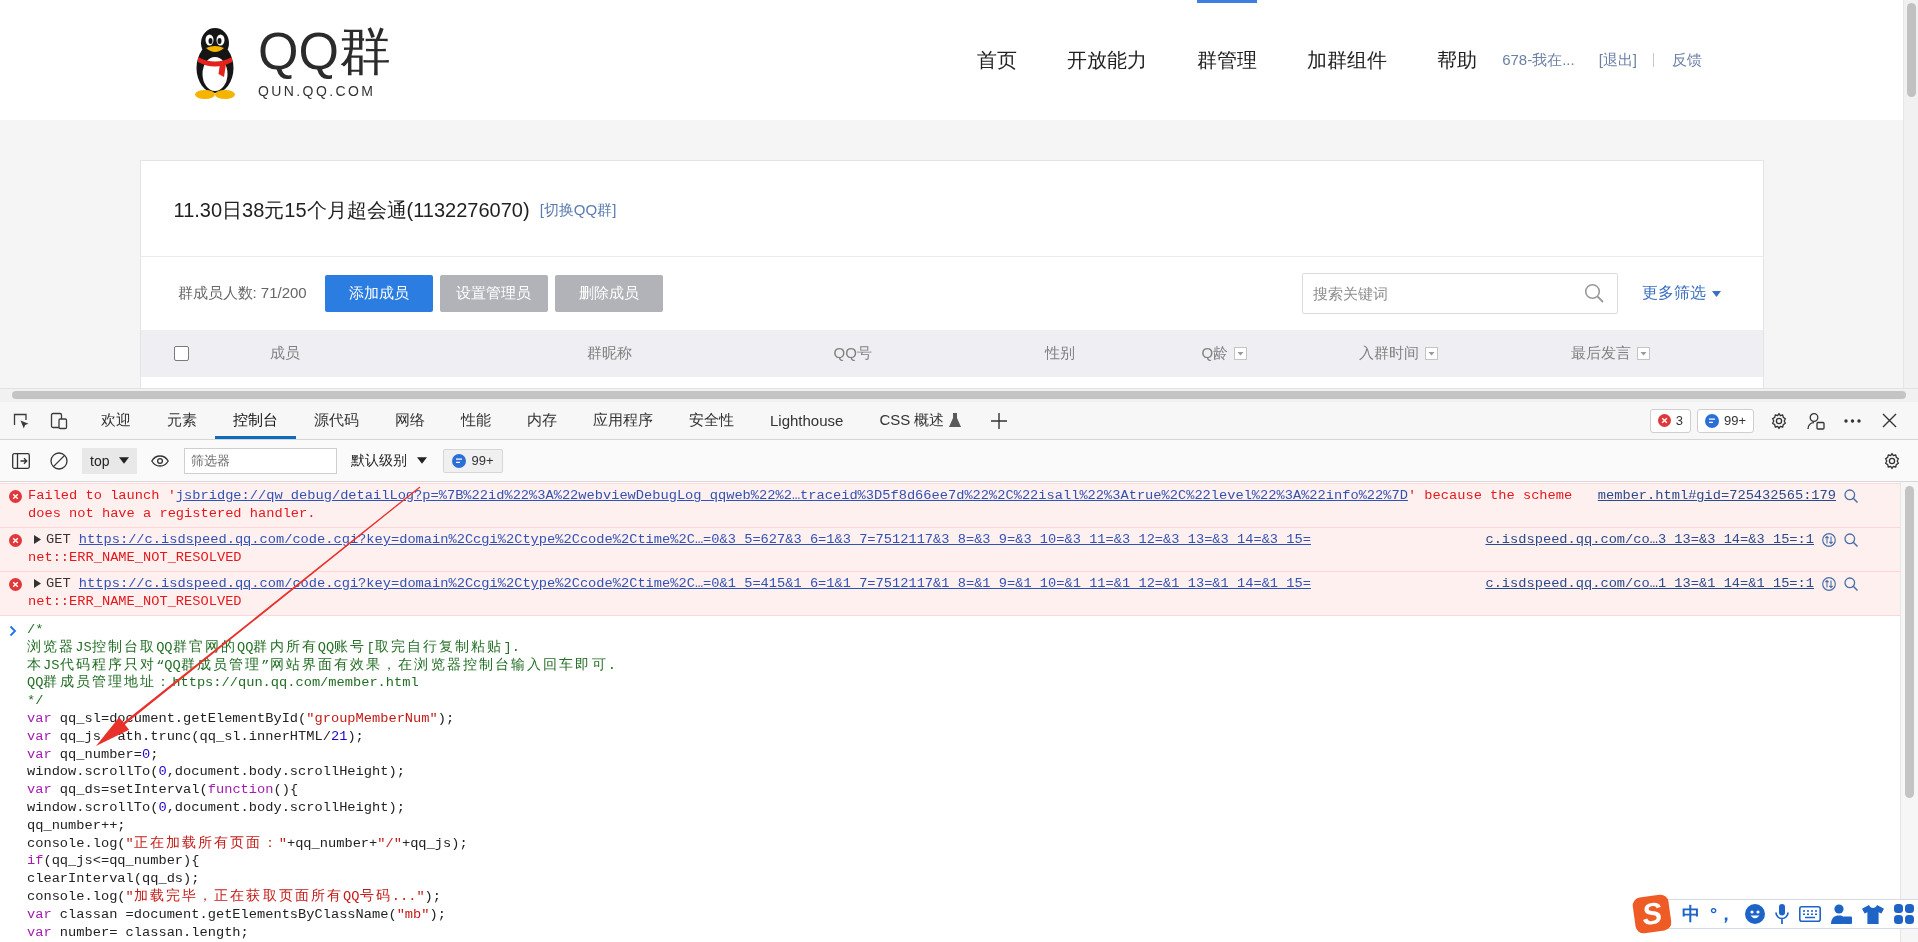 The width and height of the screenshot is (1918, 942). I want to click on devtools-tab: 性能, so click(476, 420).